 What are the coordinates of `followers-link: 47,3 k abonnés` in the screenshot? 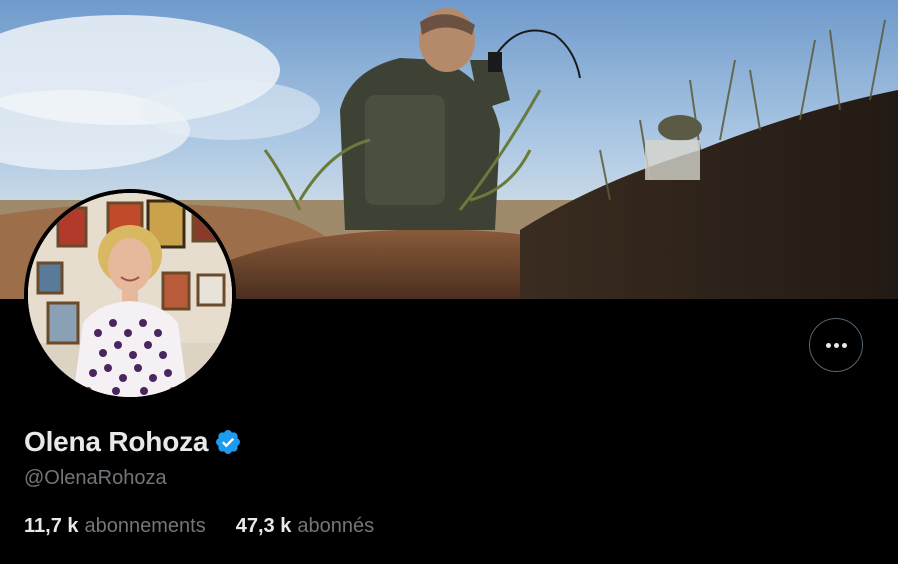 It's located at (305, 526).